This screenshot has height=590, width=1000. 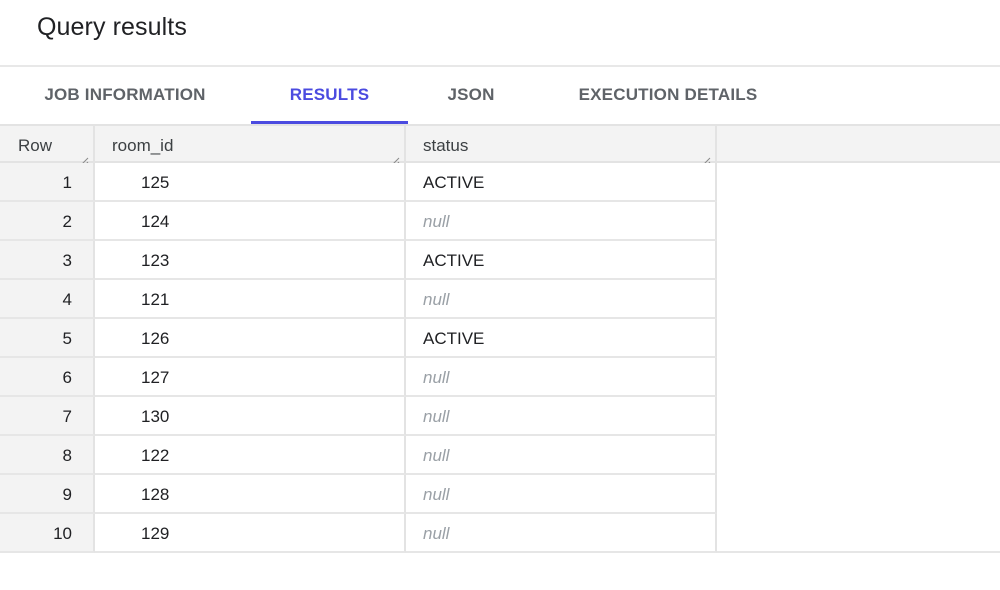 I want to click on room-id-cell: 121, so click(x=250, y=299).